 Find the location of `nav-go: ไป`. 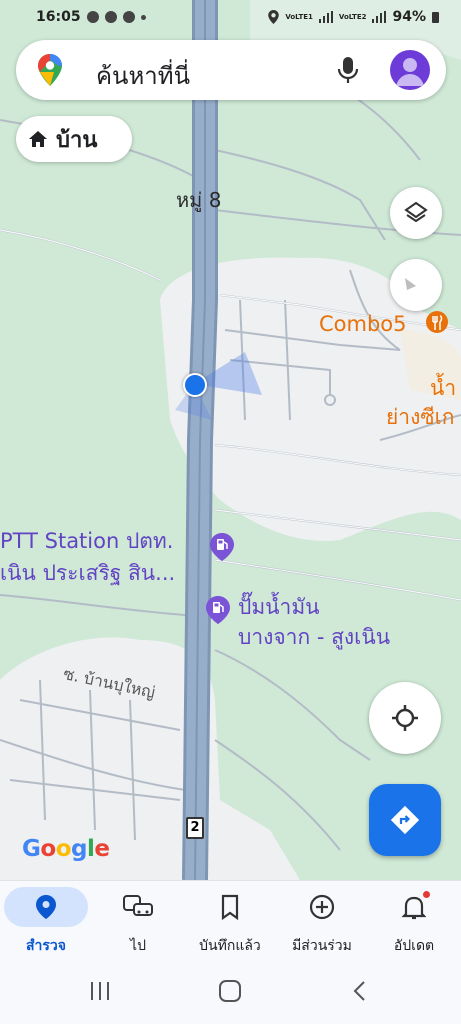

nav-go: ไป is located at coordinates (138, 921).